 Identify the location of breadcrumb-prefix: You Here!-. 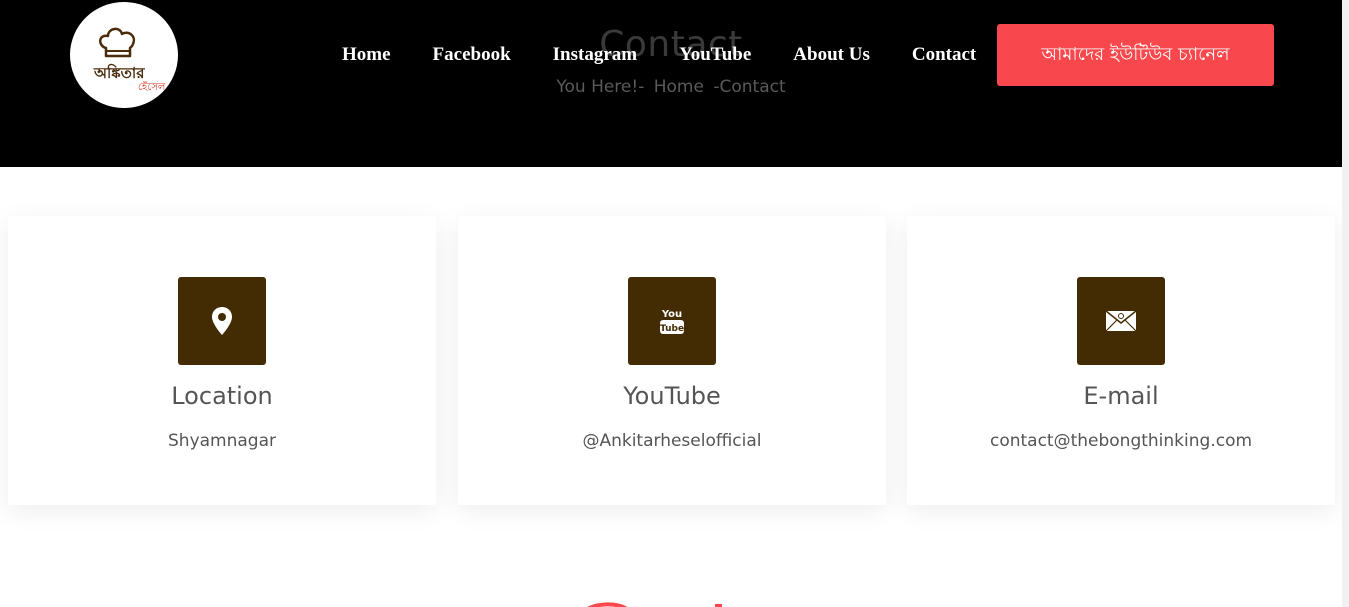
(600, 87).